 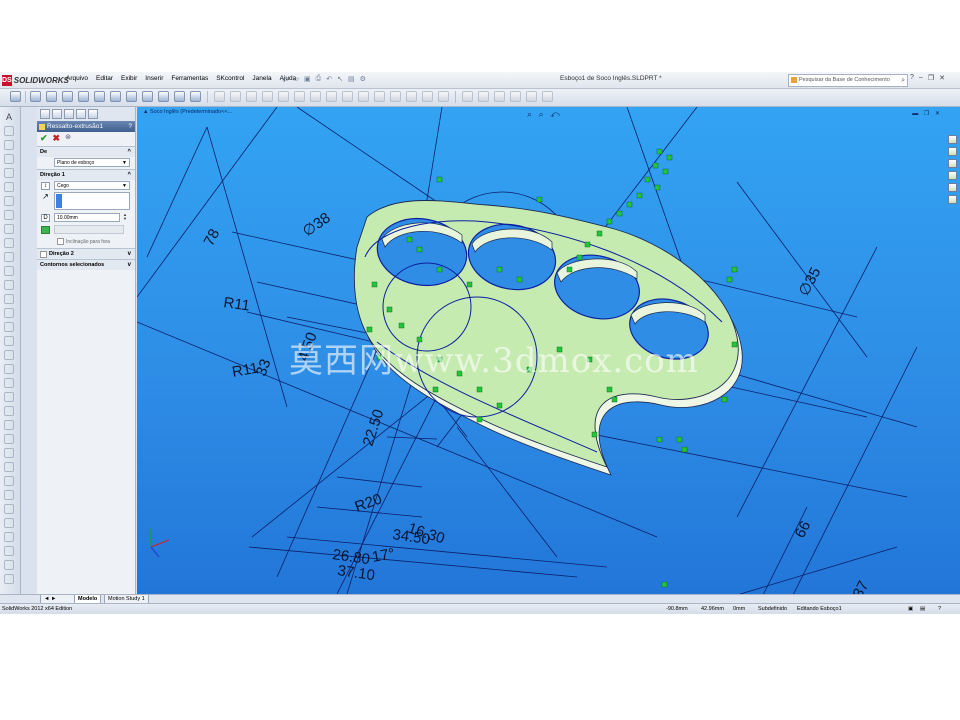 What do you see at coordinates (9, 341) in the screenshot?
I see `linear-pattern-icon` at bounding box center [9, 341].